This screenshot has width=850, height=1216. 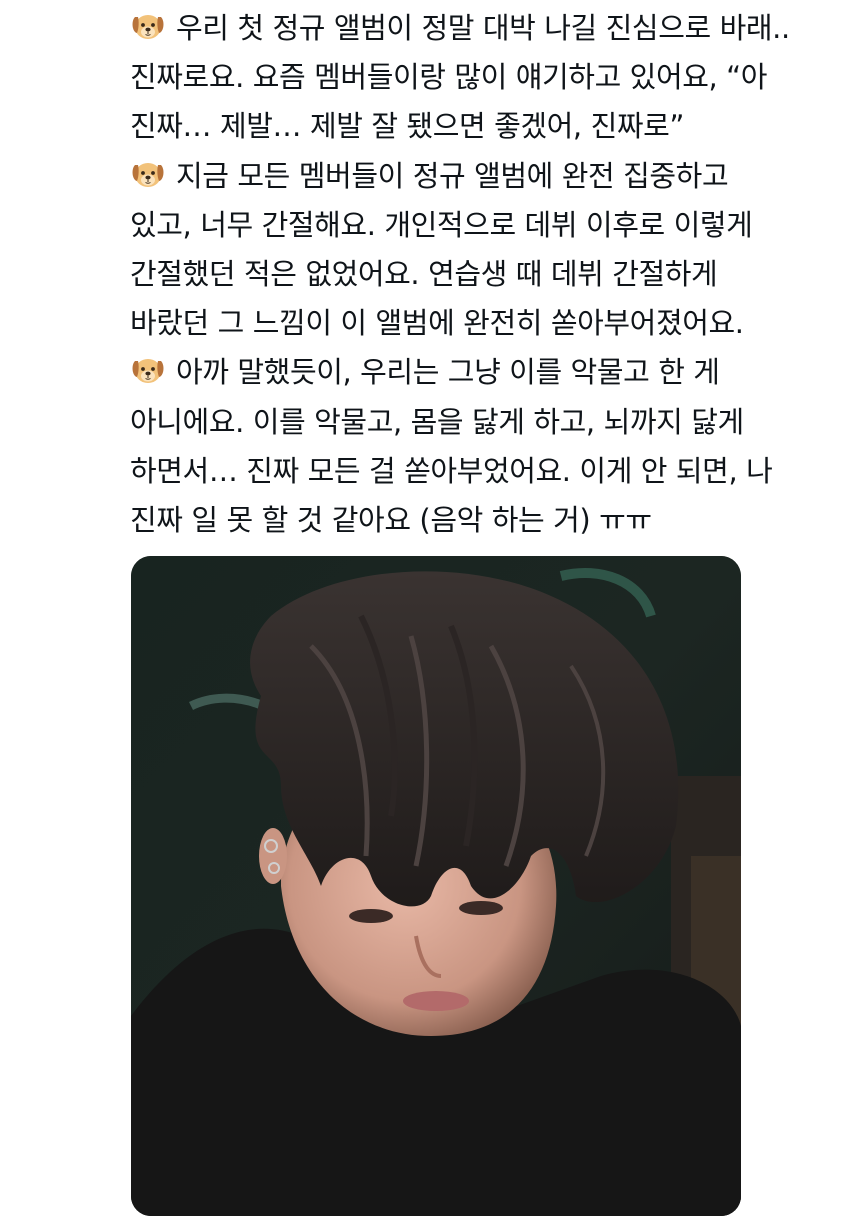 I want to click on tweet-line: 간절했던 적은 없었어요. 연습생 때 데뷔 간절하게, so click(x=487, y=274).